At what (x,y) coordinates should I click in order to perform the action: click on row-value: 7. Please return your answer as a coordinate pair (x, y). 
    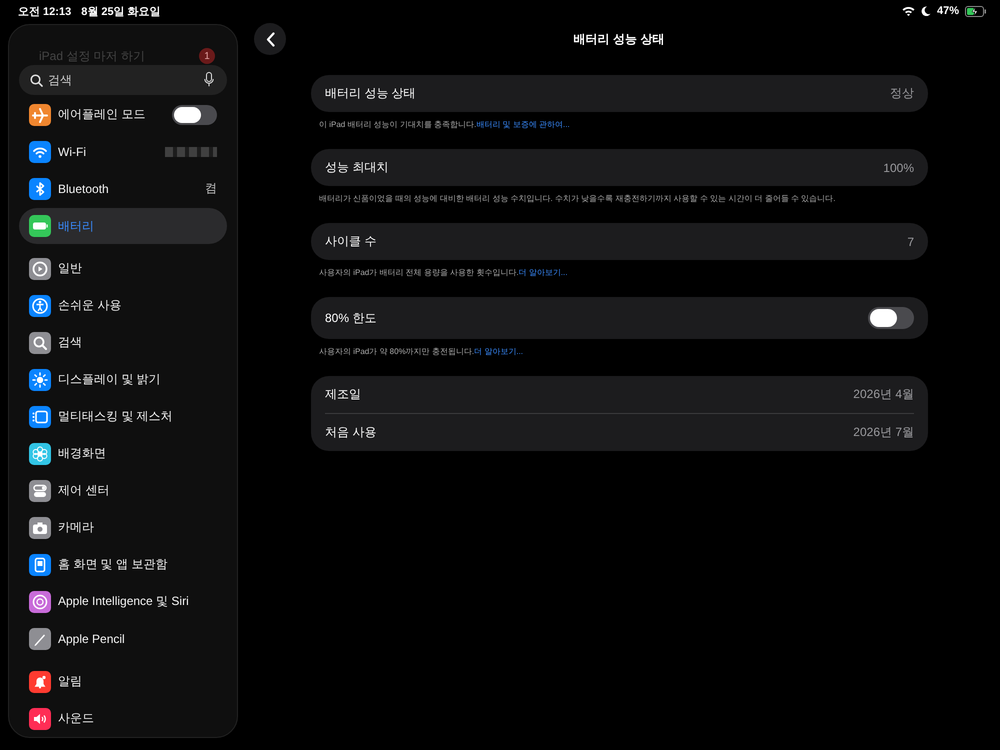
    Looking at the image, I should click on (910, 241).